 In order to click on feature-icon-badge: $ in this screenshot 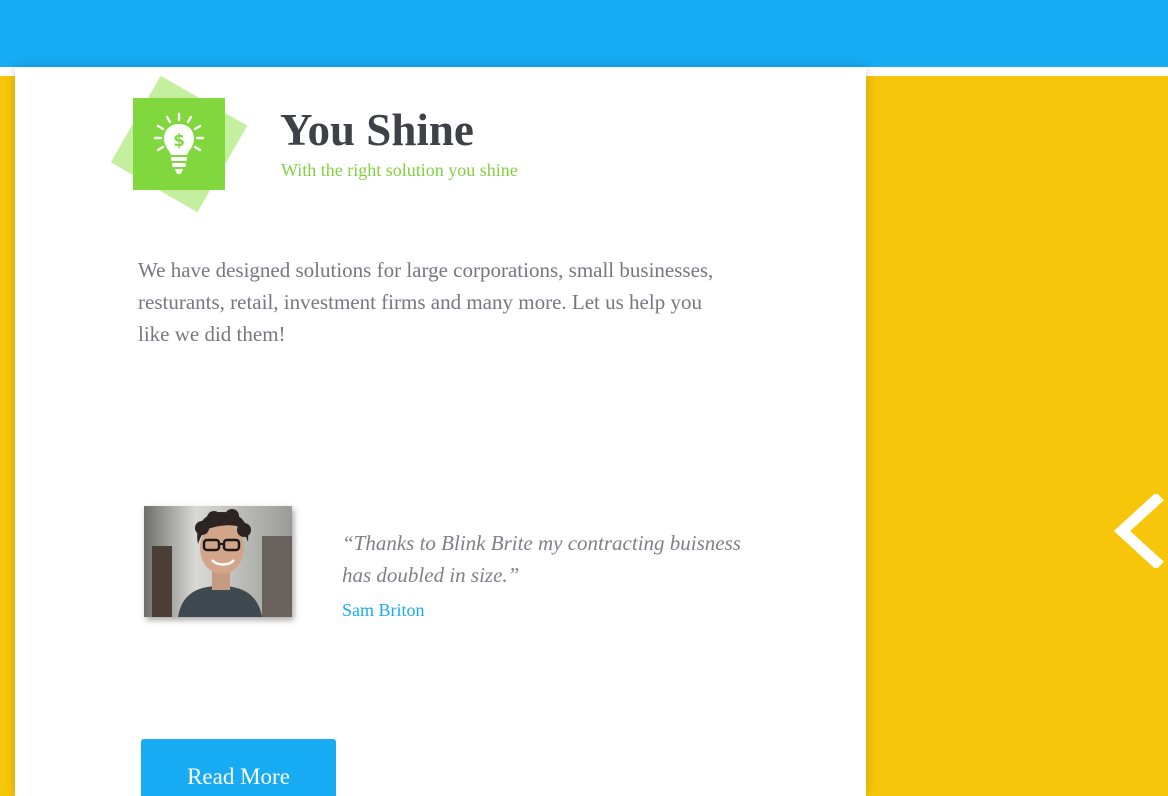, I will do `click(179, 144)`.